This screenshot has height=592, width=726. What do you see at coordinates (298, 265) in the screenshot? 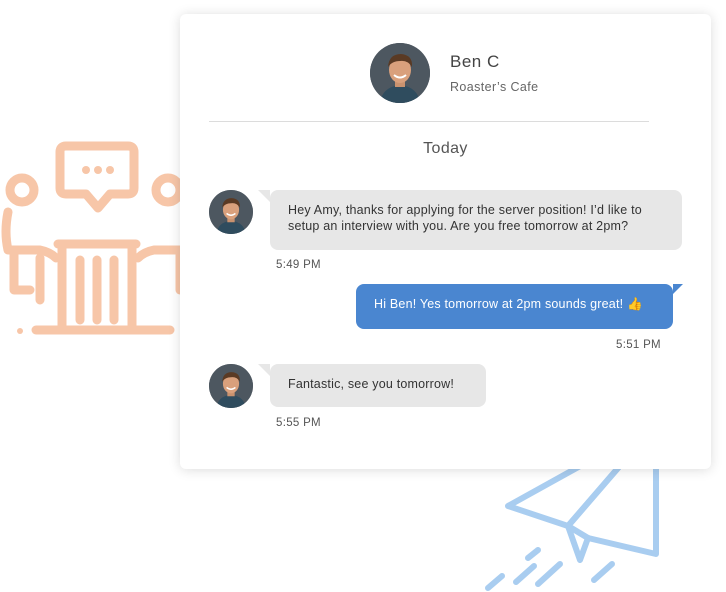
I see `message-timestamp: 5:49 PM` at bounding box center [298, 265].